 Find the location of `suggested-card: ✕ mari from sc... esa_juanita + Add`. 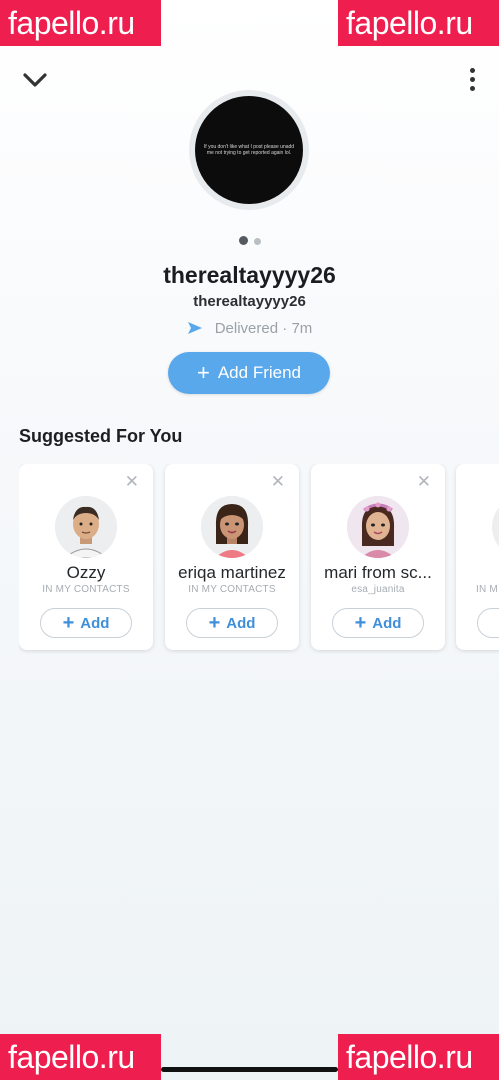

suggested-card: ✕ mari from sc... esa_juanita + Add is located at coordinates (378, 557).